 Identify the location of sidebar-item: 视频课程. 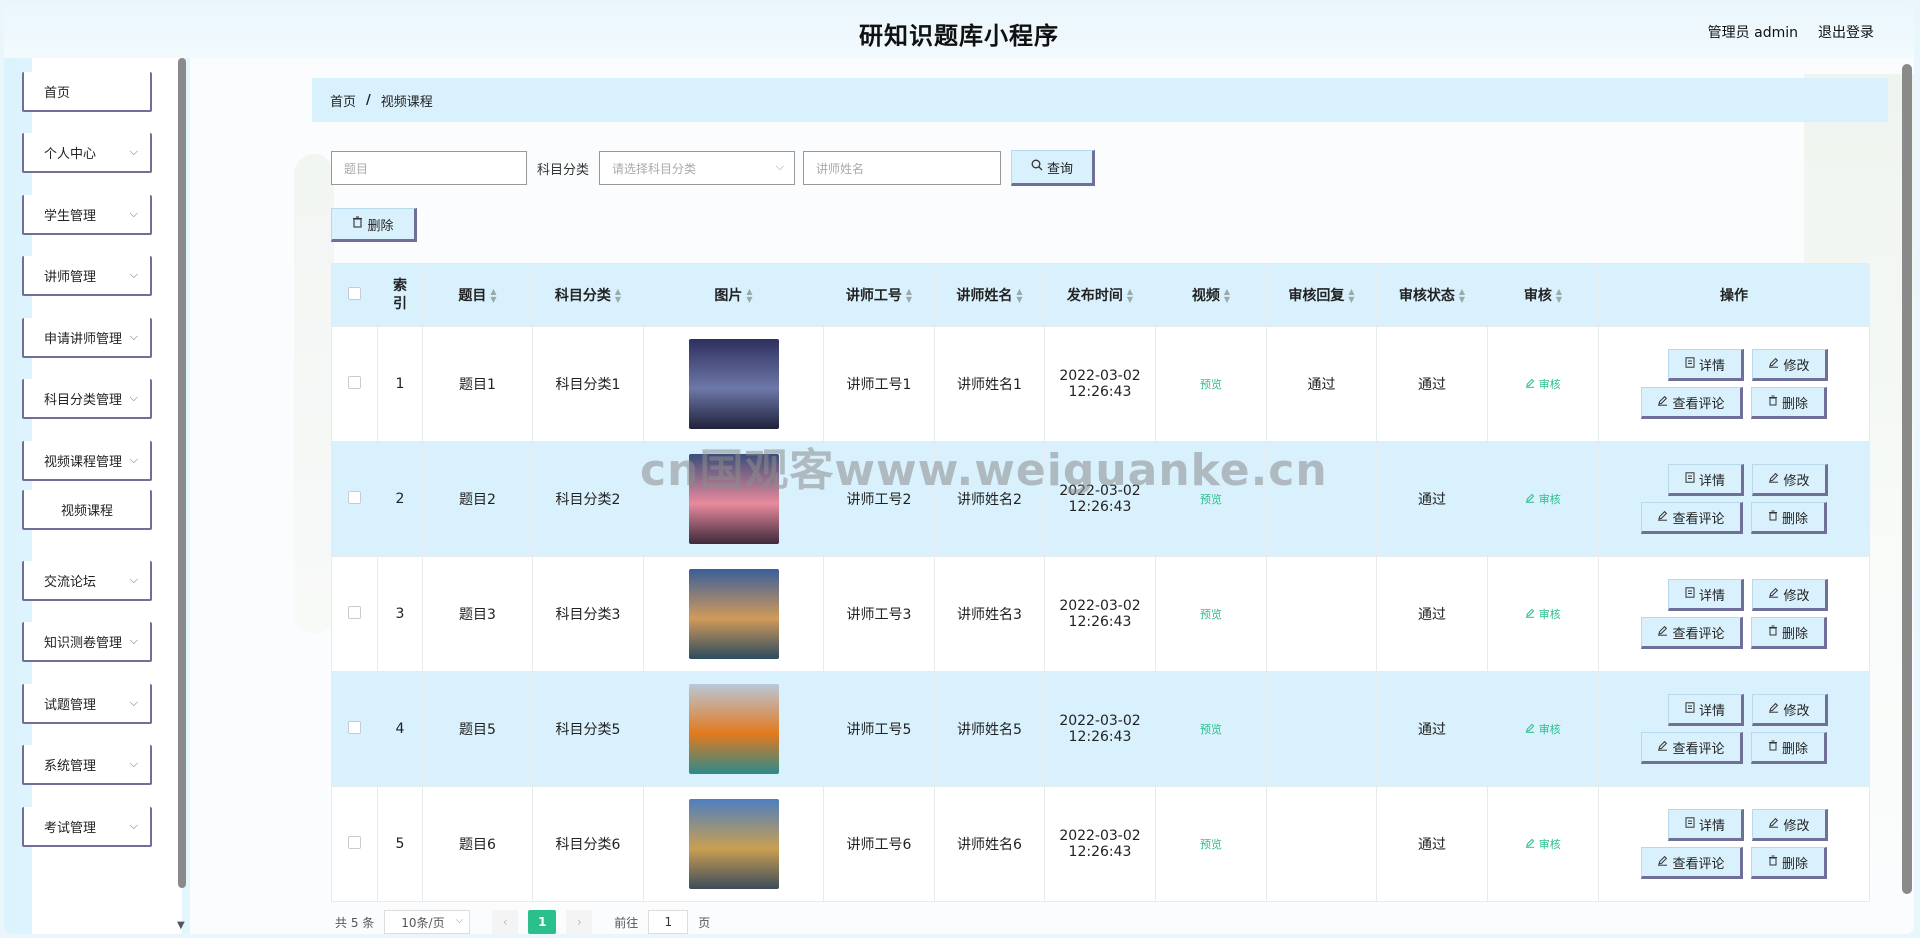
(87, 510).